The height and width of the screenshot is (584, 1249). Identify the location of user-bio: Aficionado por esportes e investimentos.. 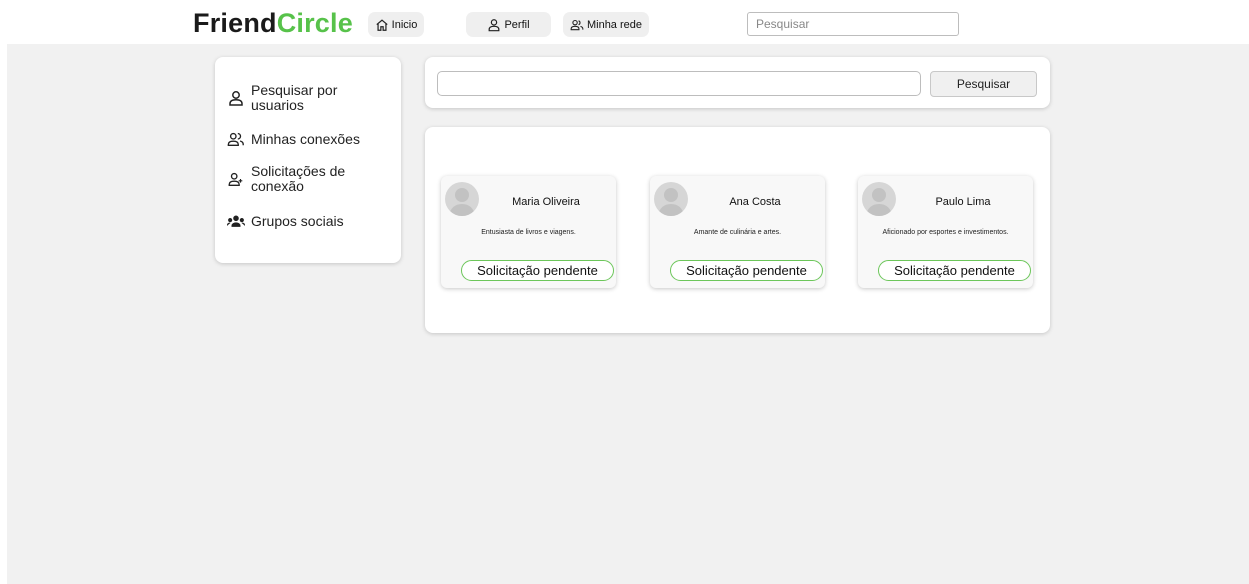
(945, 232).